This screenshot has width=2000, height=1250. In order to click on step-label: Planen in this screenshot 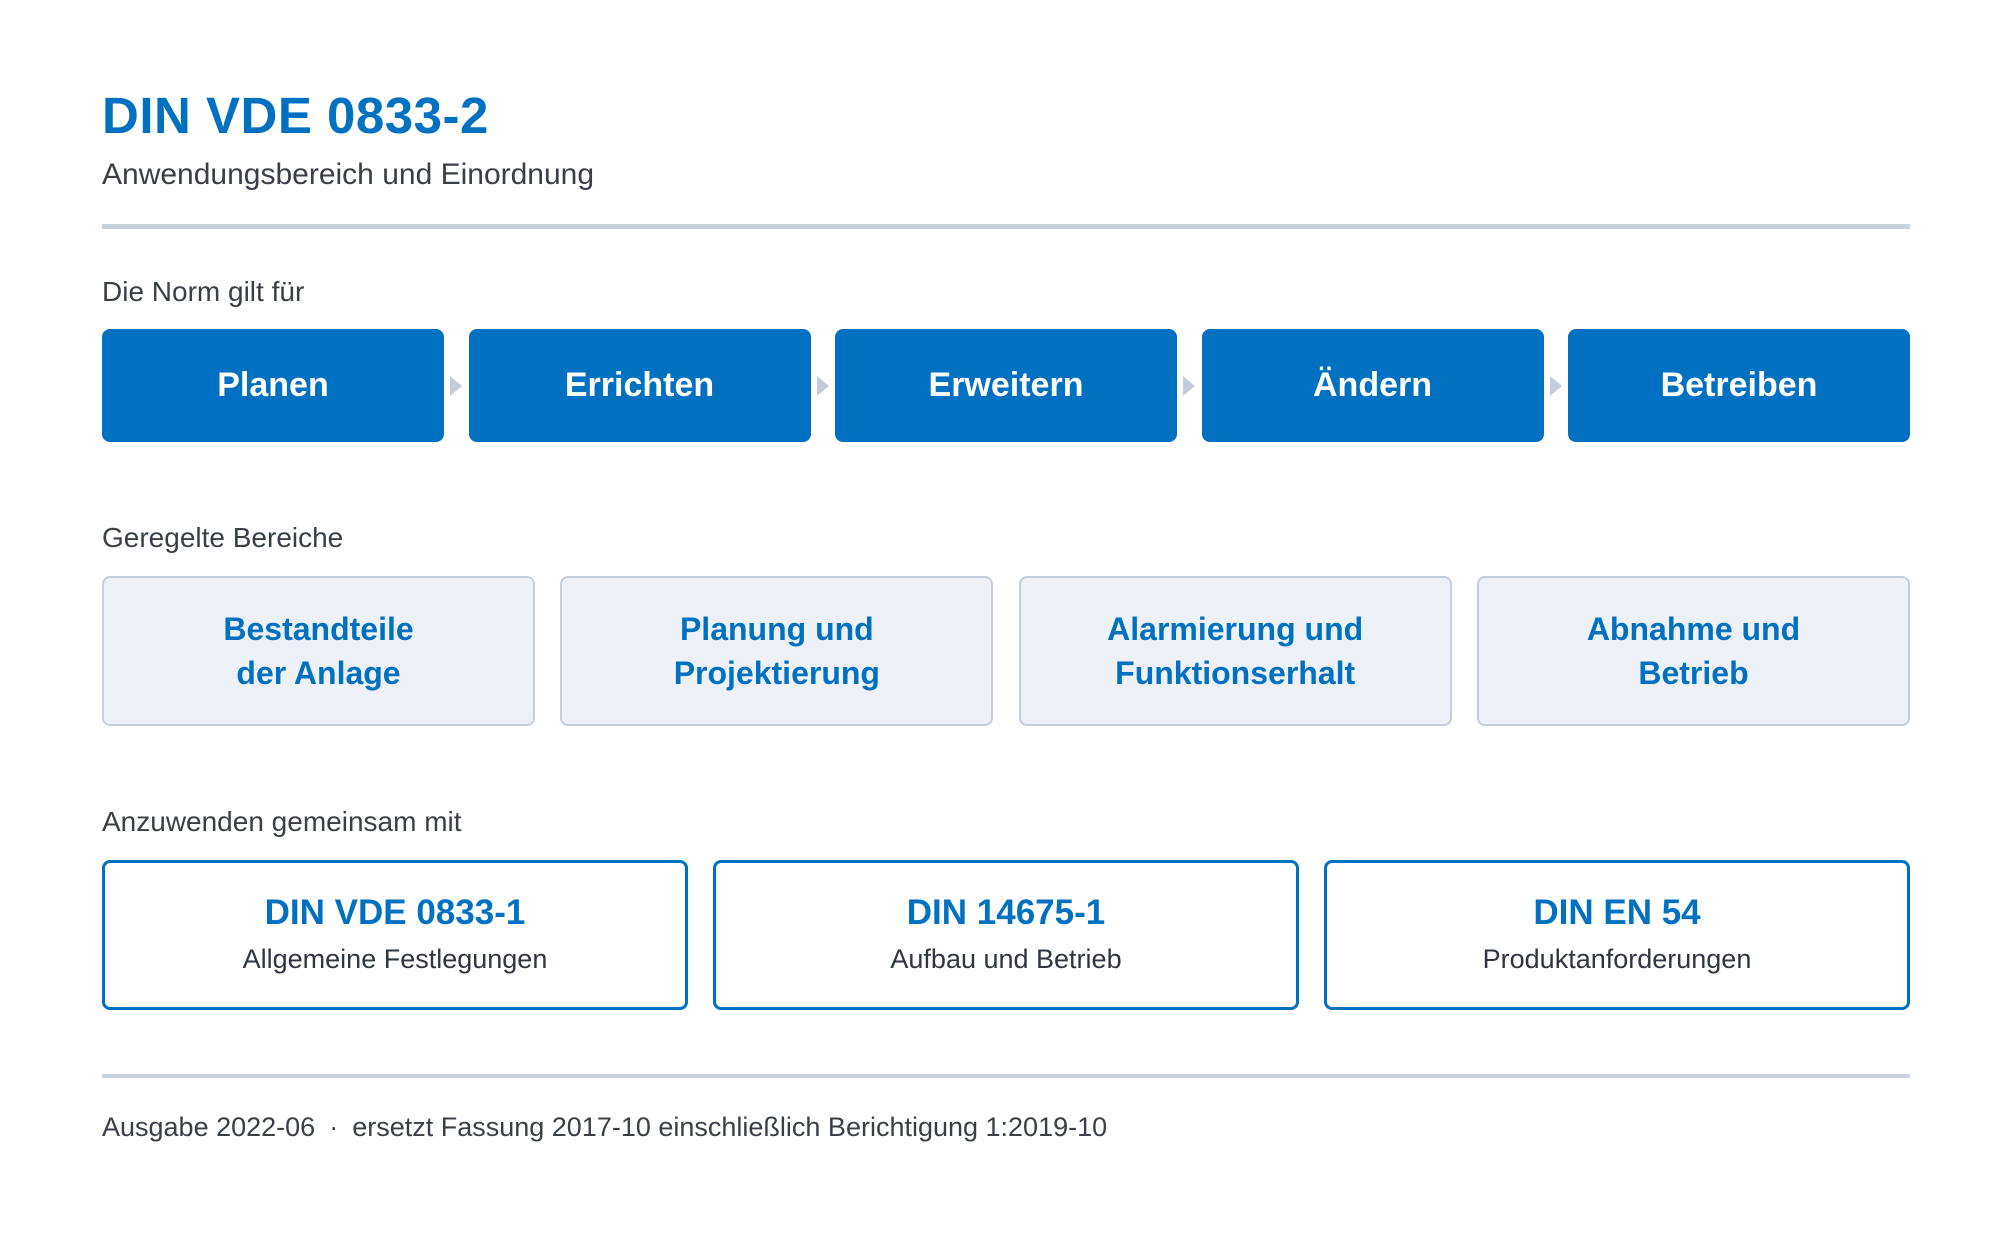, I will do `click(273, 385)`.